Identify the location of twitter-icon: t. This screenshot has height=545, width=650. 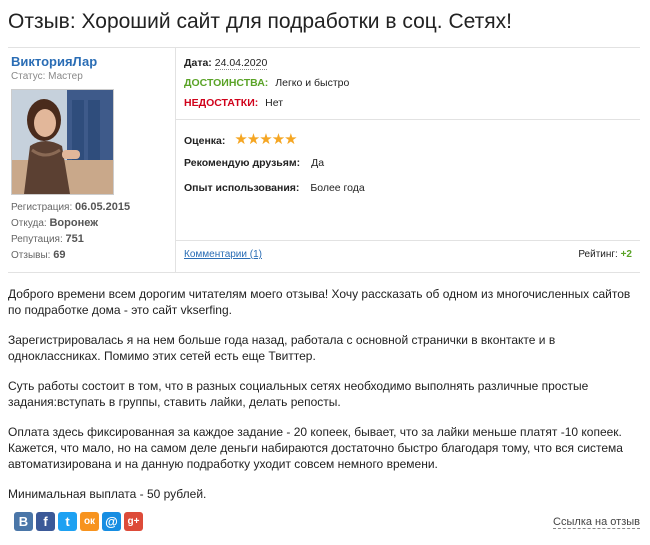
(67, 521).